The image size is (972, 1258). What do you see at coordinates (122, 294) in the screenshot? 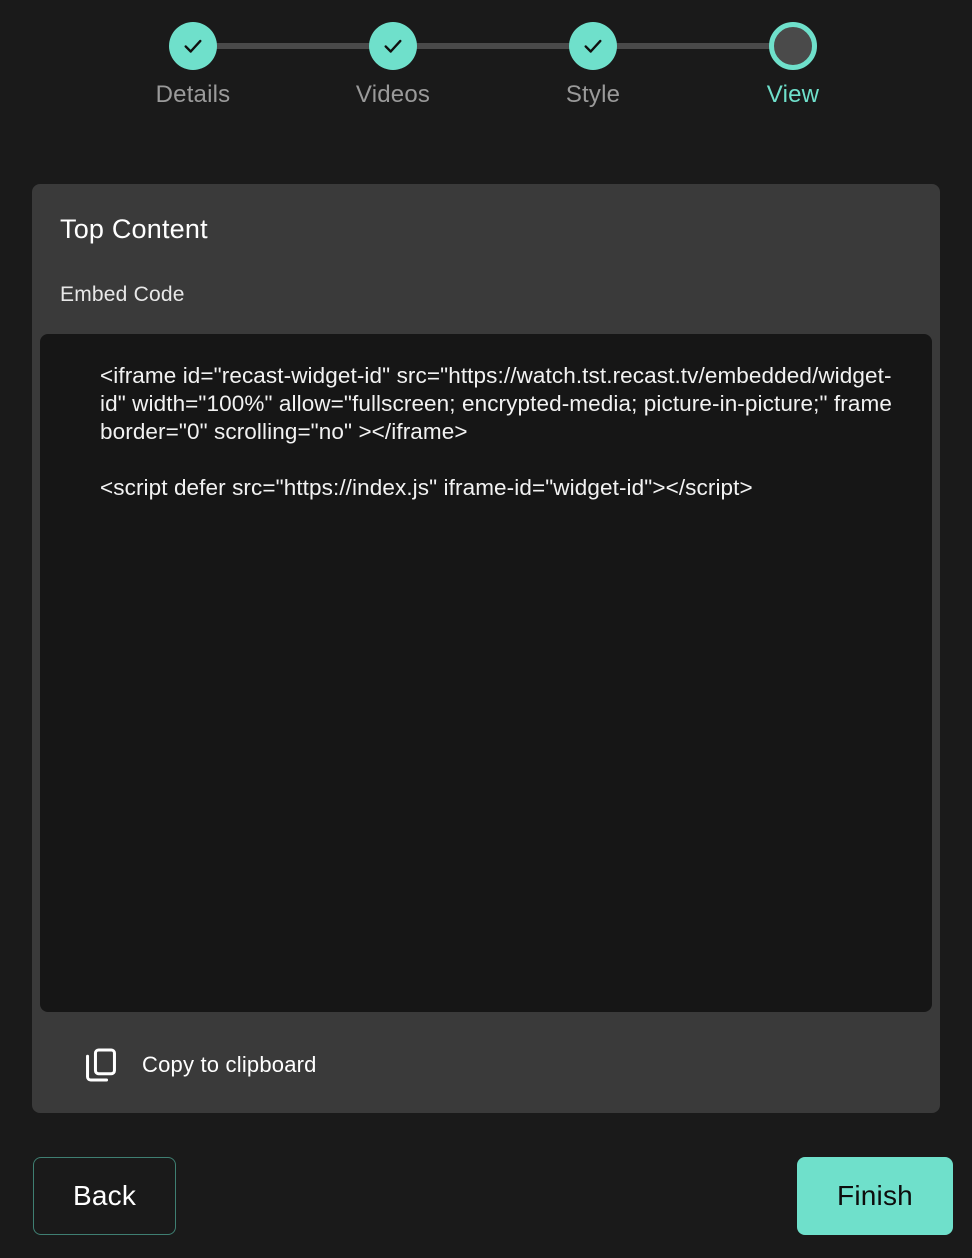
I see `embed-code-label: Embed Code` at bounding box center [122, 294].